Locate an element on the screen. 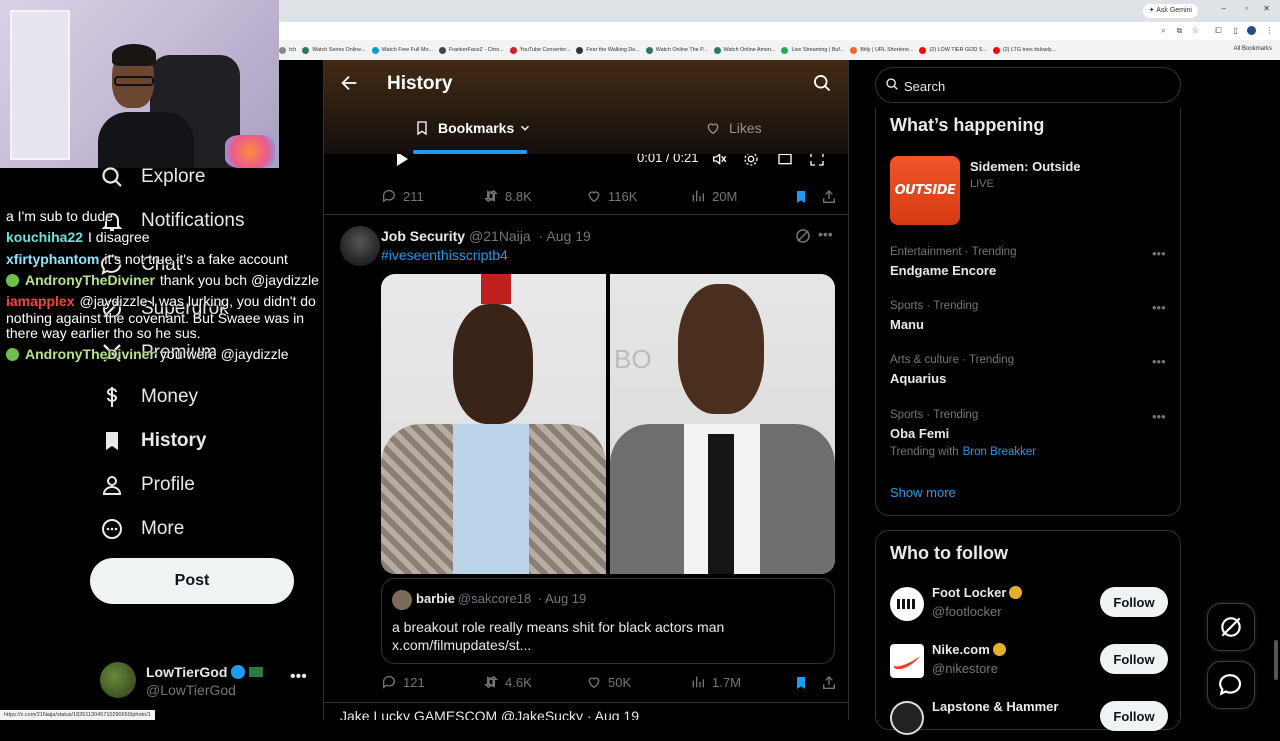 This screenshot has width=1280, height=741. trend-context: Entertainment · Trending is located at coordinates (953, 252).